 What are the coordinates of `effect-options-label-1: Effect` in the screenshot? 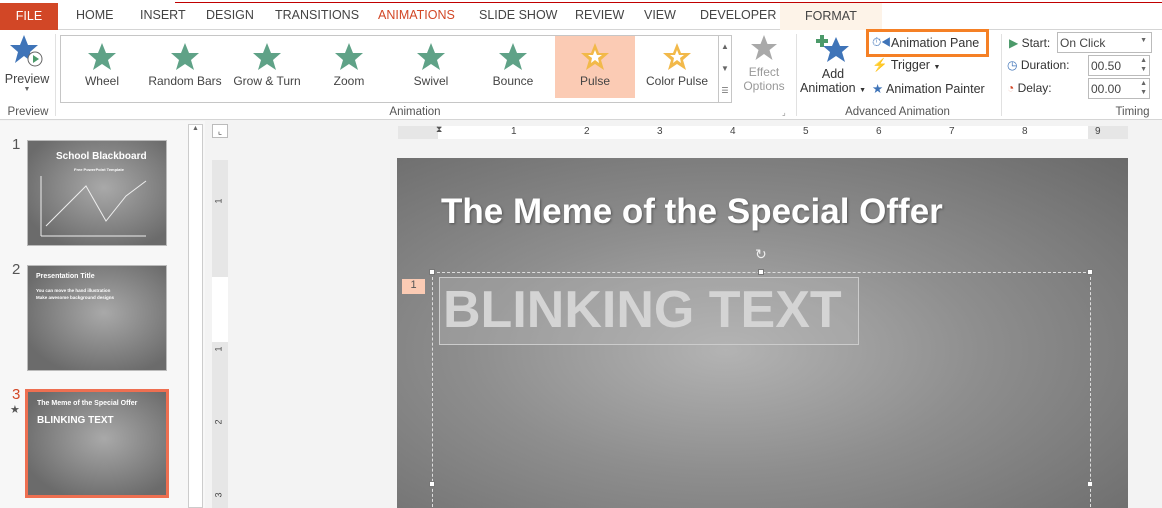 It's located at (764, 72).